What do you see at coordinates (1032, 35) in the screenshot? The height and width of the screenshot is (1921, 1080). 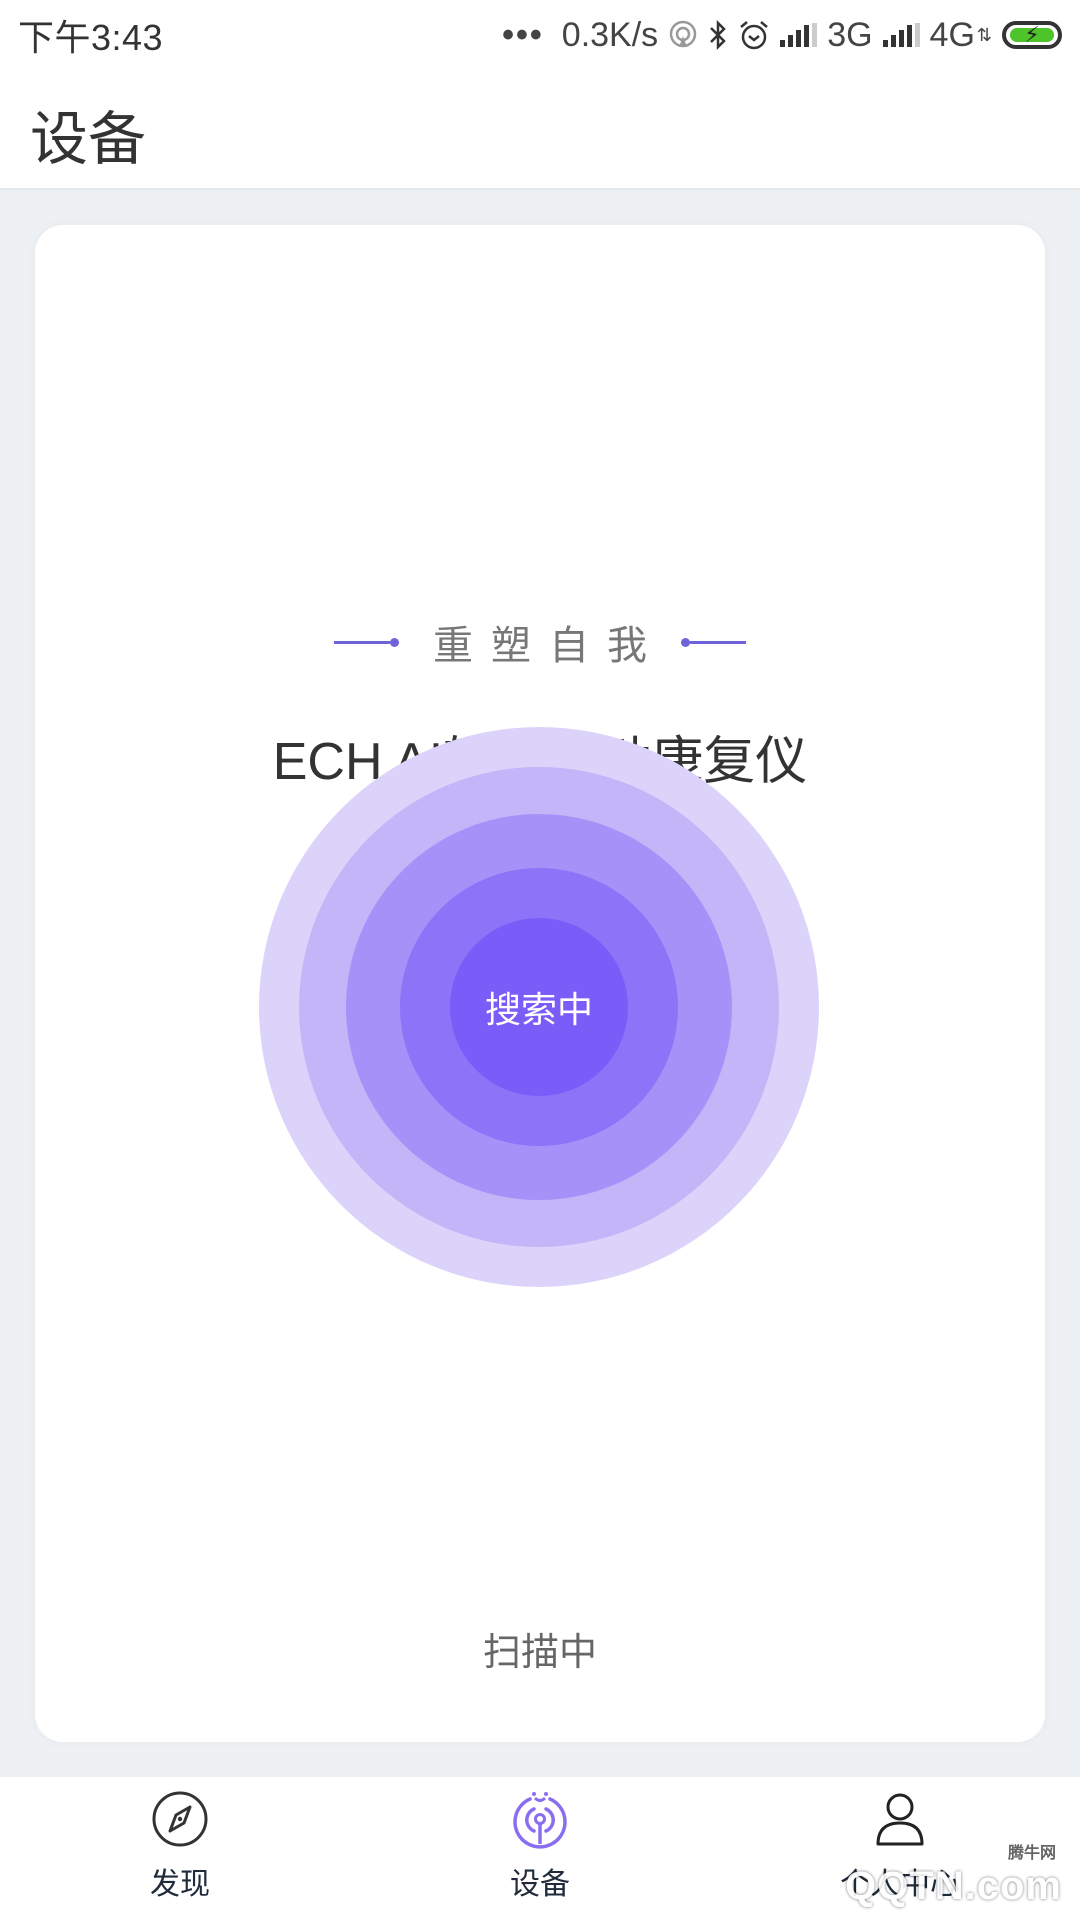 I see `battery-charging-icon: ⚡` at bounding box center [1032, 35].